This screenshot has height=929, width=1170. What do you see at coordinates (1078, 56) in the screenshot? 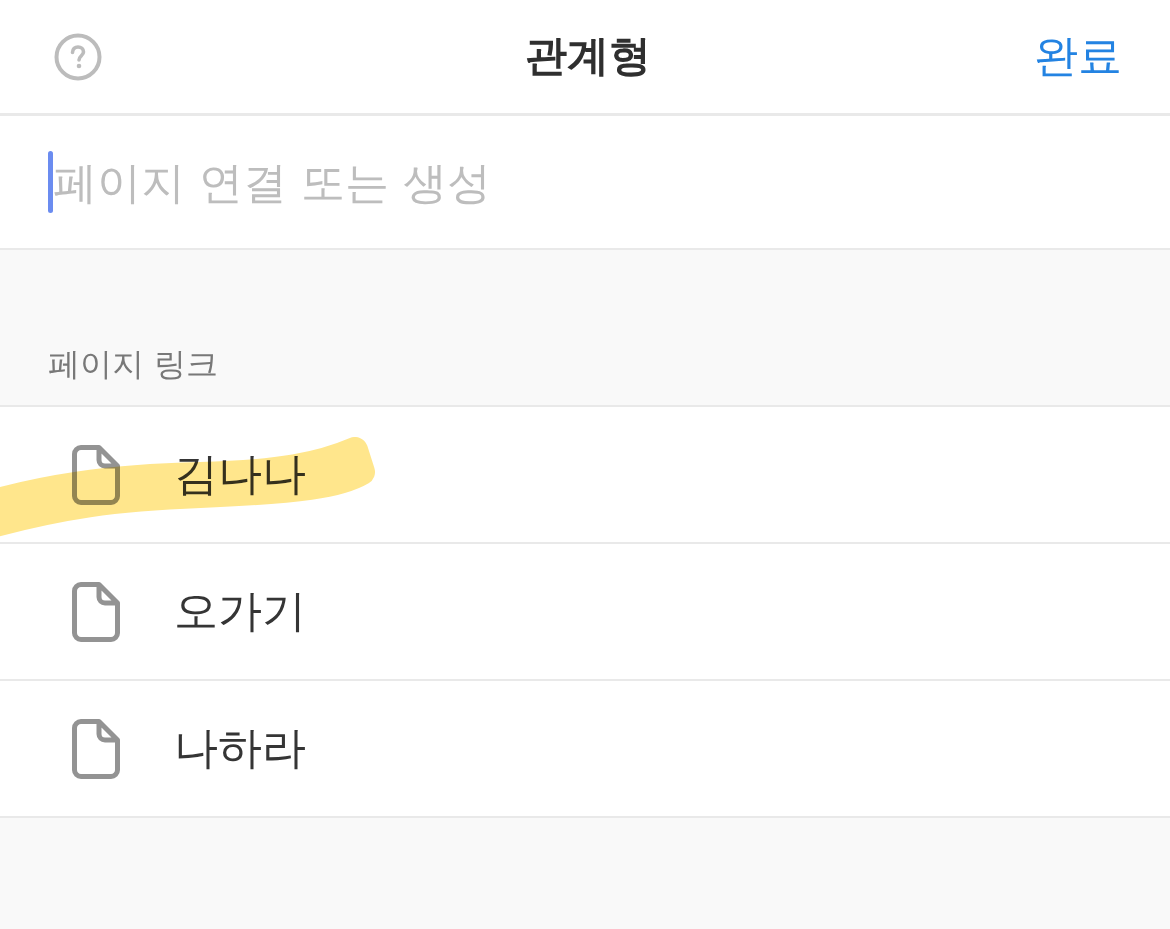
I see `done-button: 완료` at bounding box center [1078, 56].